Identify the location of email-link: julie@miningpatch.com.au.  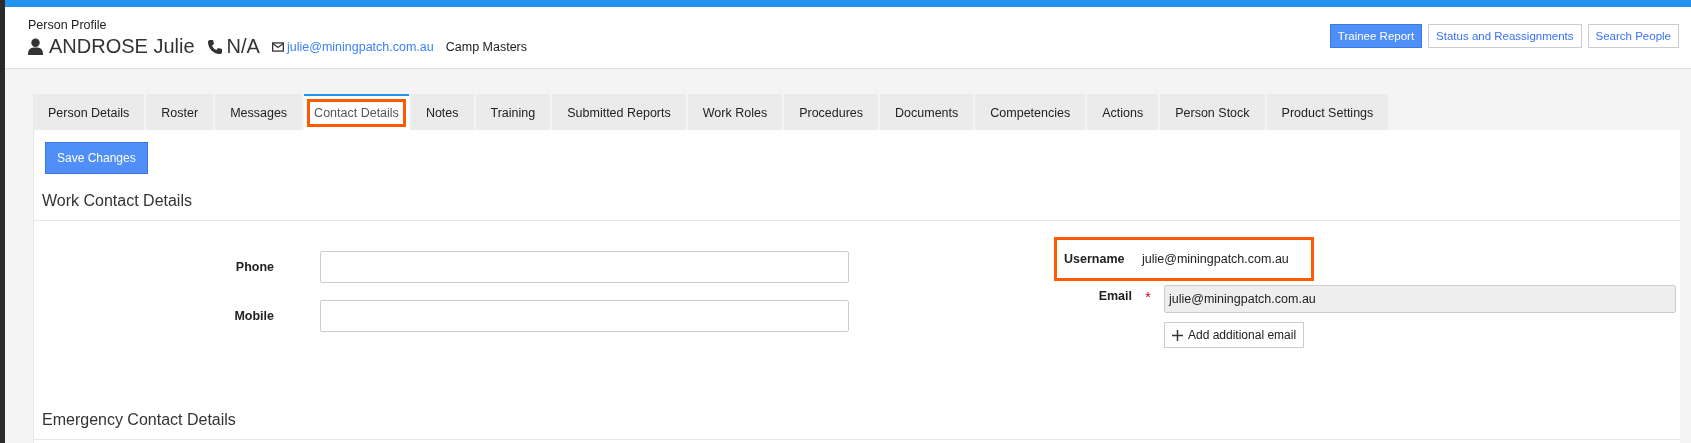
(360, 46).